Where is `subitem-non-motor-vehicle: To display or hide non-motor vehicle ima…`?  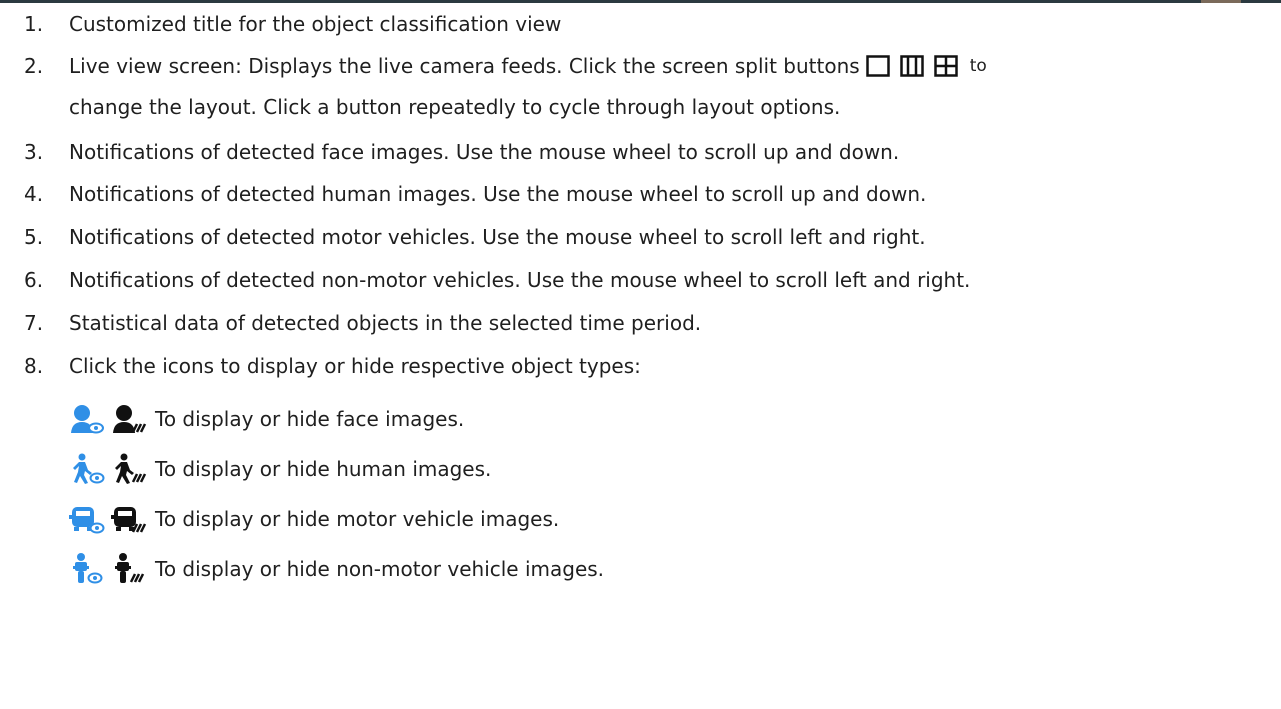
subitem-non-motor-vehicle: To display or hide non-motor vehicle ima… is located at coordinates (336, 569).